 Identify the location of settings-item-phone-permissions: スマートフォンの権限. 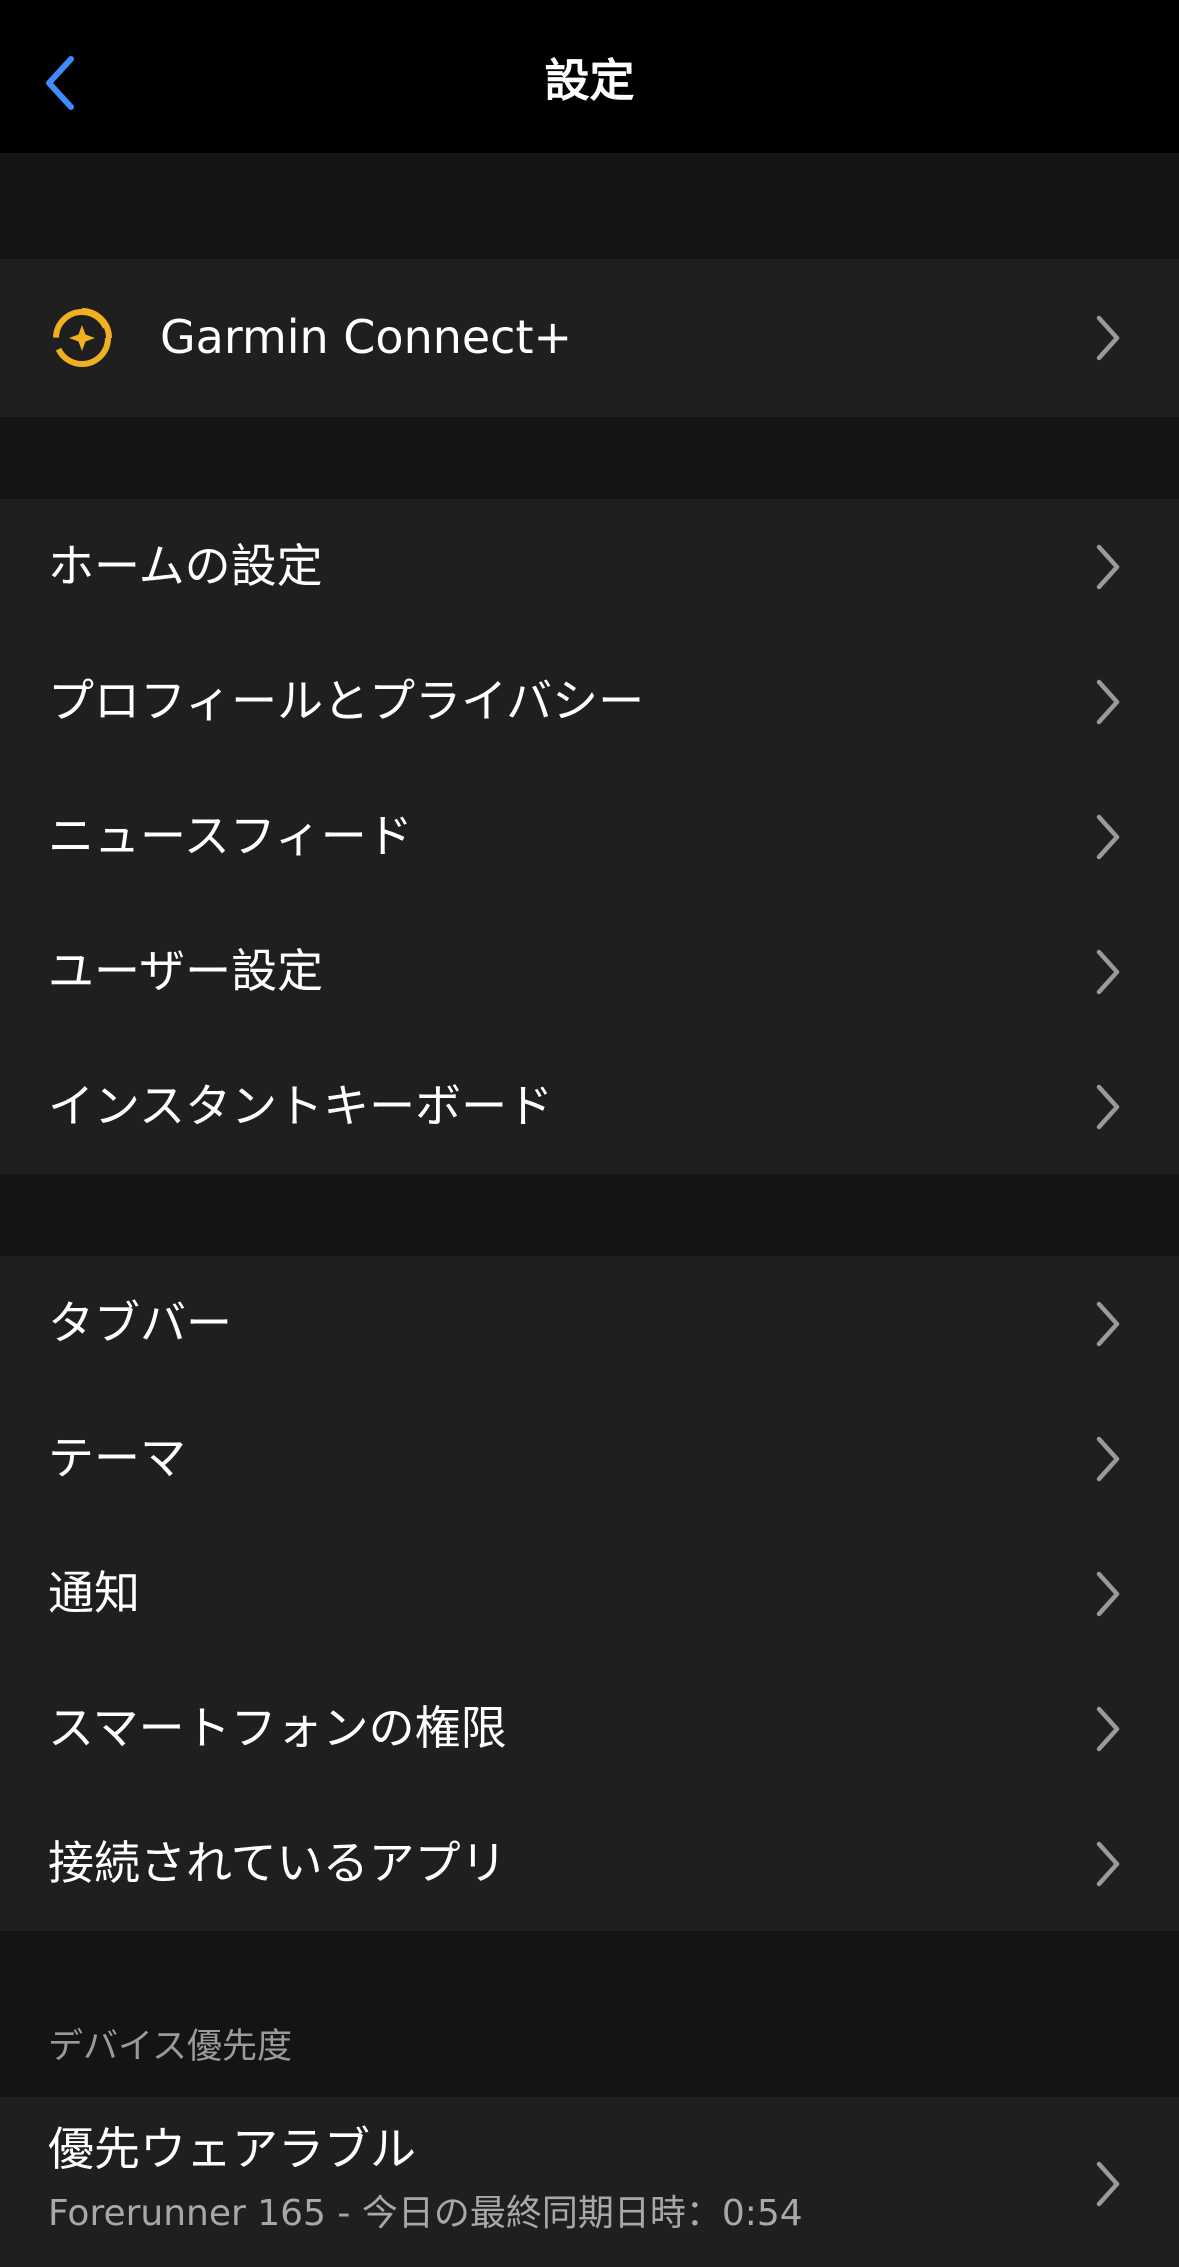
(589, 1728).